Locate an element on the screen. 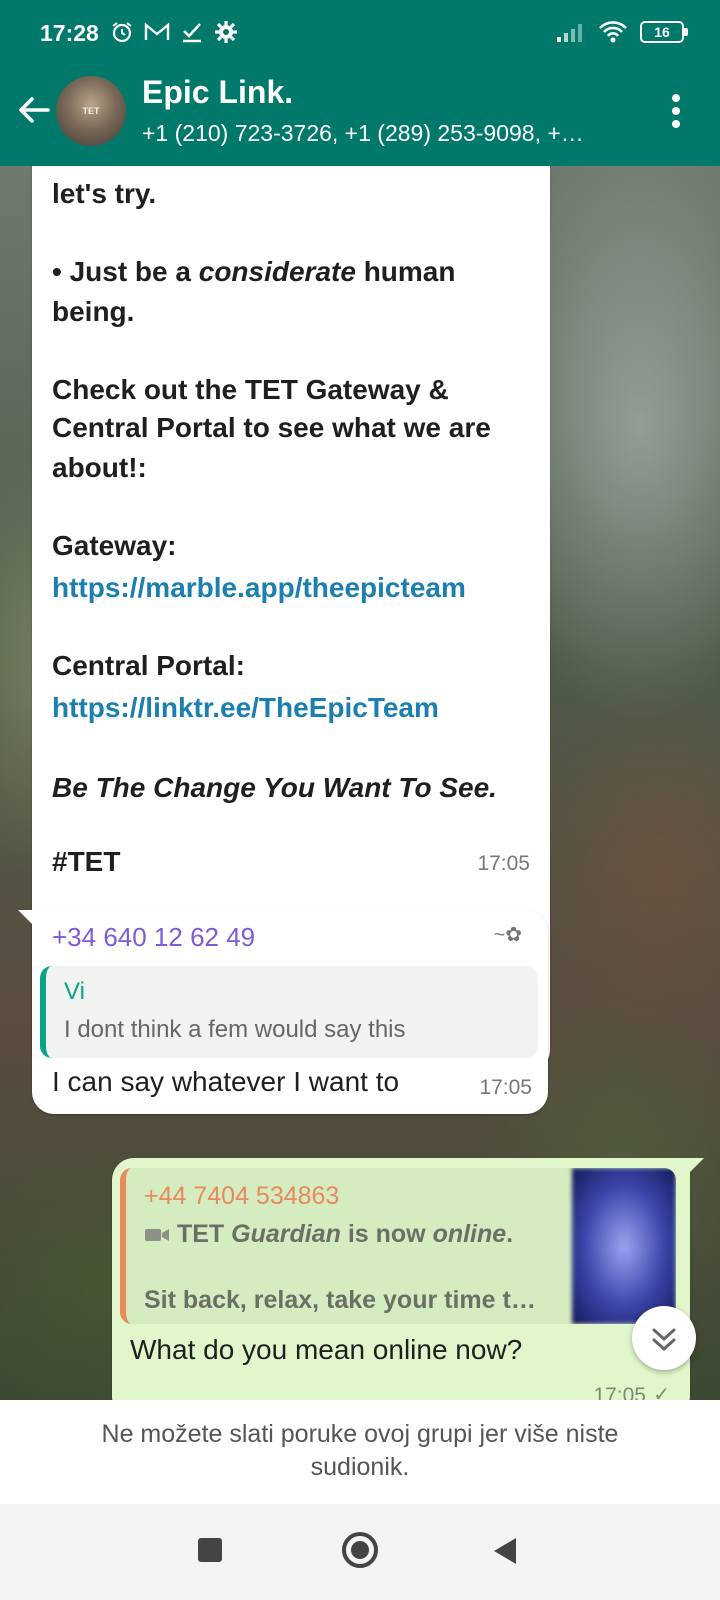 Image resolution: width=720 pixels, height=1600 pixels. message-text: • Just be a considerate human is located at coordinates (254, 271).